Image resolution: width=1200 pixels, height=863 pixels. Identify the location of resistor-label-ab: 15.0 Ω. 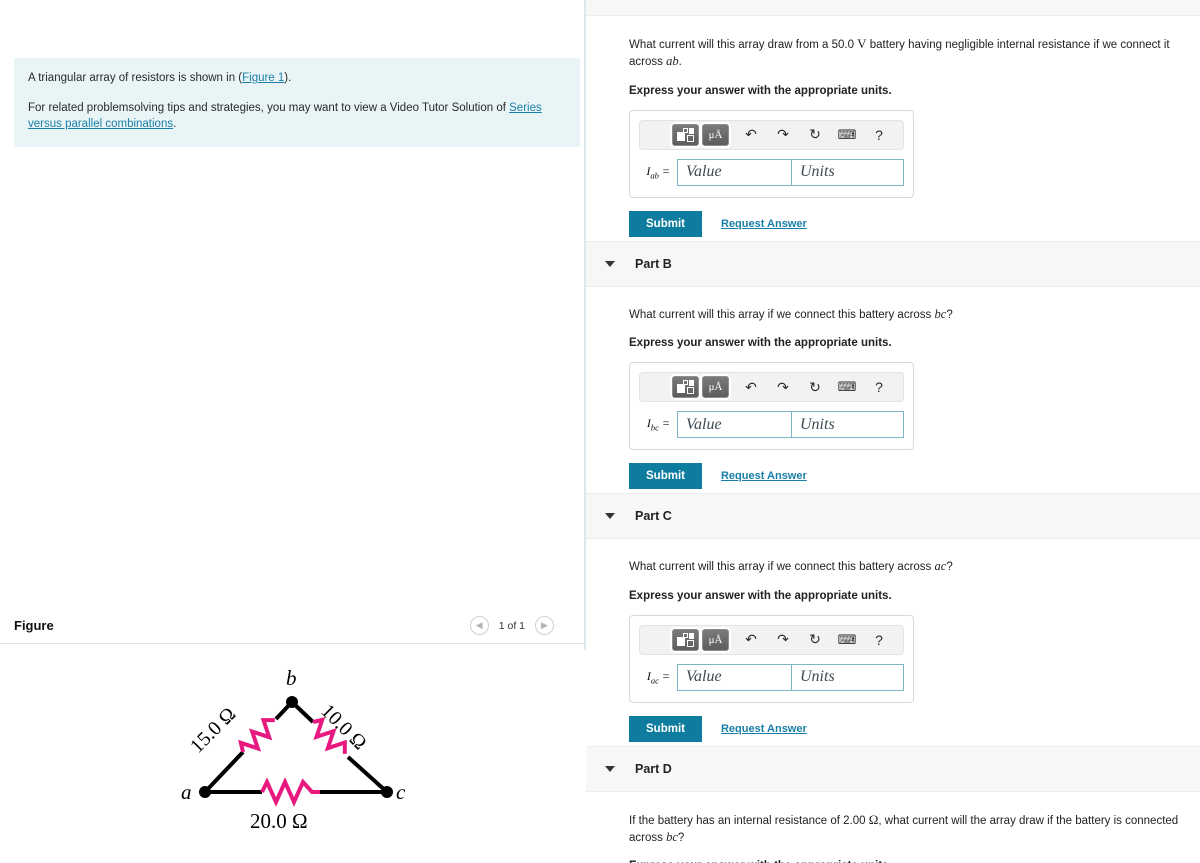
(213, 730).